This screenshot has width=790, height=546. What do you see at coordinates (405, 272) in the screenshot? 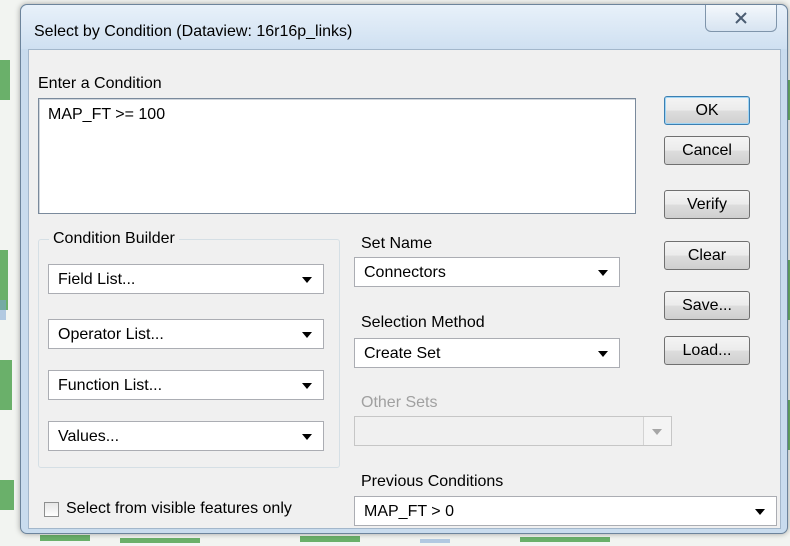
I see `set-name-value: Connectors` at bounding box center [405, 272].